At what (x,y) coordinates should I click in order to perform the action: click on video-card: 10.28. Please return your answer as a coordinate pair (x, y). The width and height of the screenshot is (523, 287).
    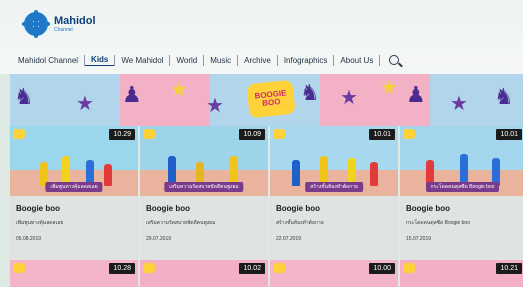
    Looking at the image, I should click on (74, 273).